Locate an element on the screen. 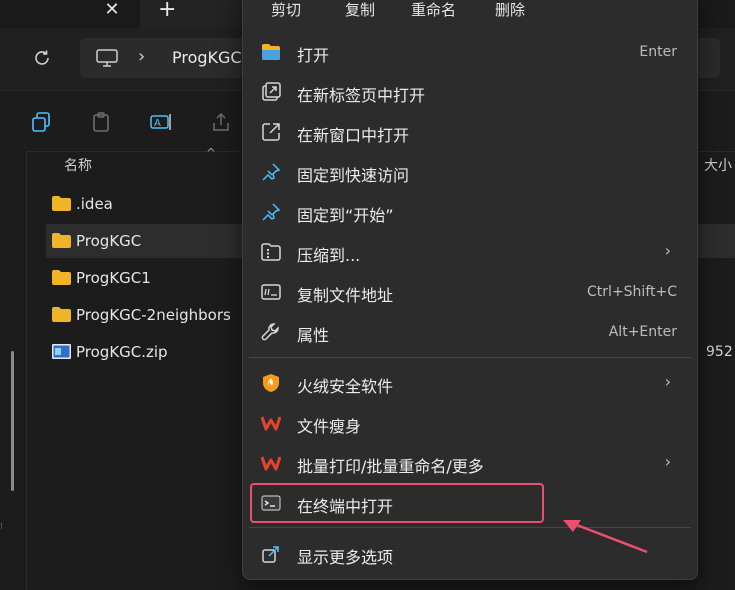  menu-item-label: 属性 is located at coordinates (313, 335).